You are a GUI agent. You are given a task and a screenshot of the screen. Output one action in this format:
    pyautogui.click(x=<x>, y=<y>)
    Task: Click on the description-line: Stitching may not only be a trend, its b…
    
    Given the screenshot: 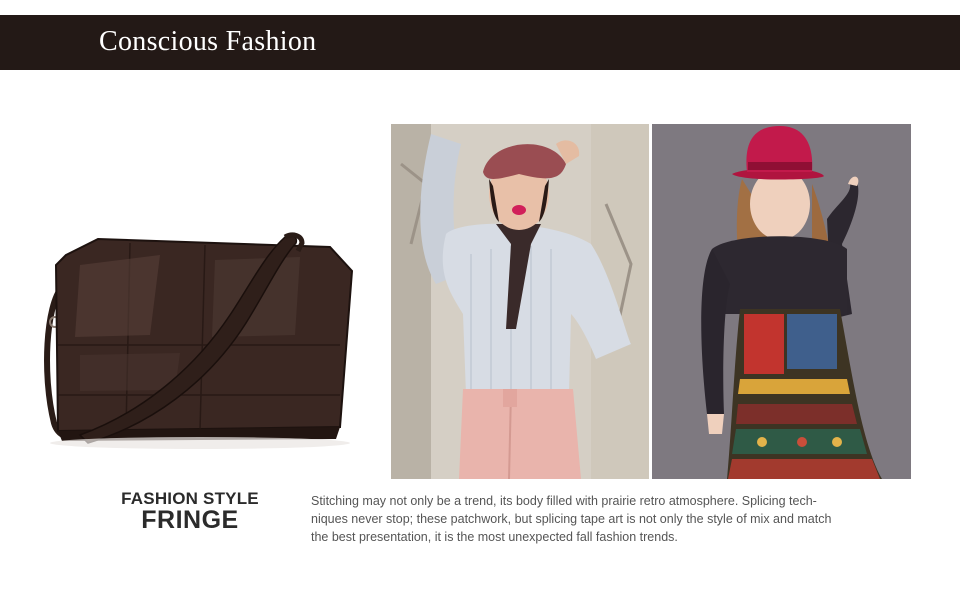 What is the action you would take?
    pyautogui.click(x=564, y=501)
    